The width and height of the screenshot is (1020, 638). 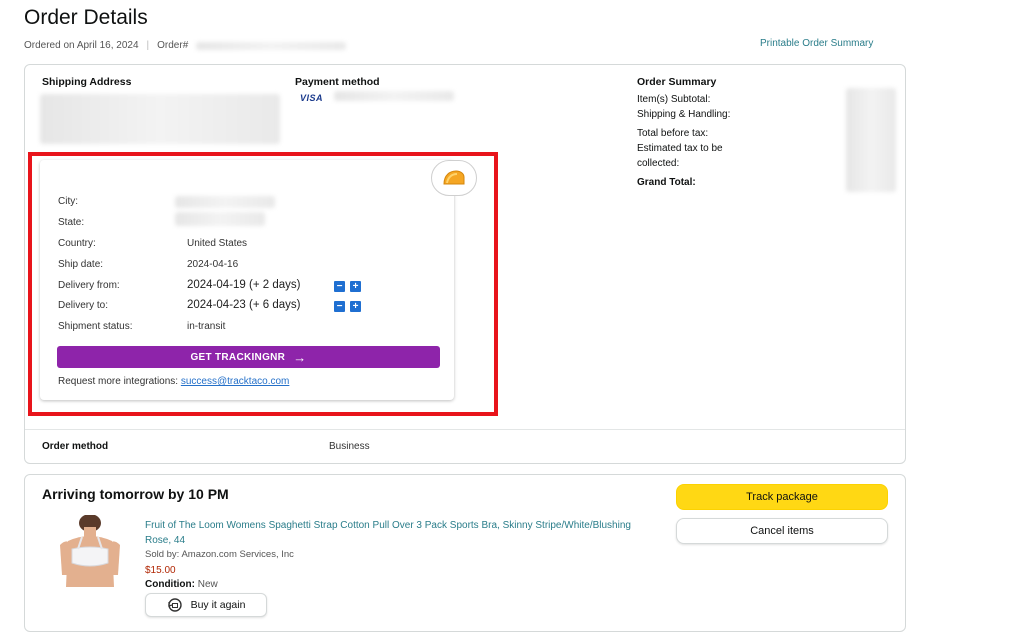 What do you see at coordinates (135, 494) in the screenshot?
I see `arrival-heading: Arriving tomorrow by 10 PM` at bounding box center [135, 494].